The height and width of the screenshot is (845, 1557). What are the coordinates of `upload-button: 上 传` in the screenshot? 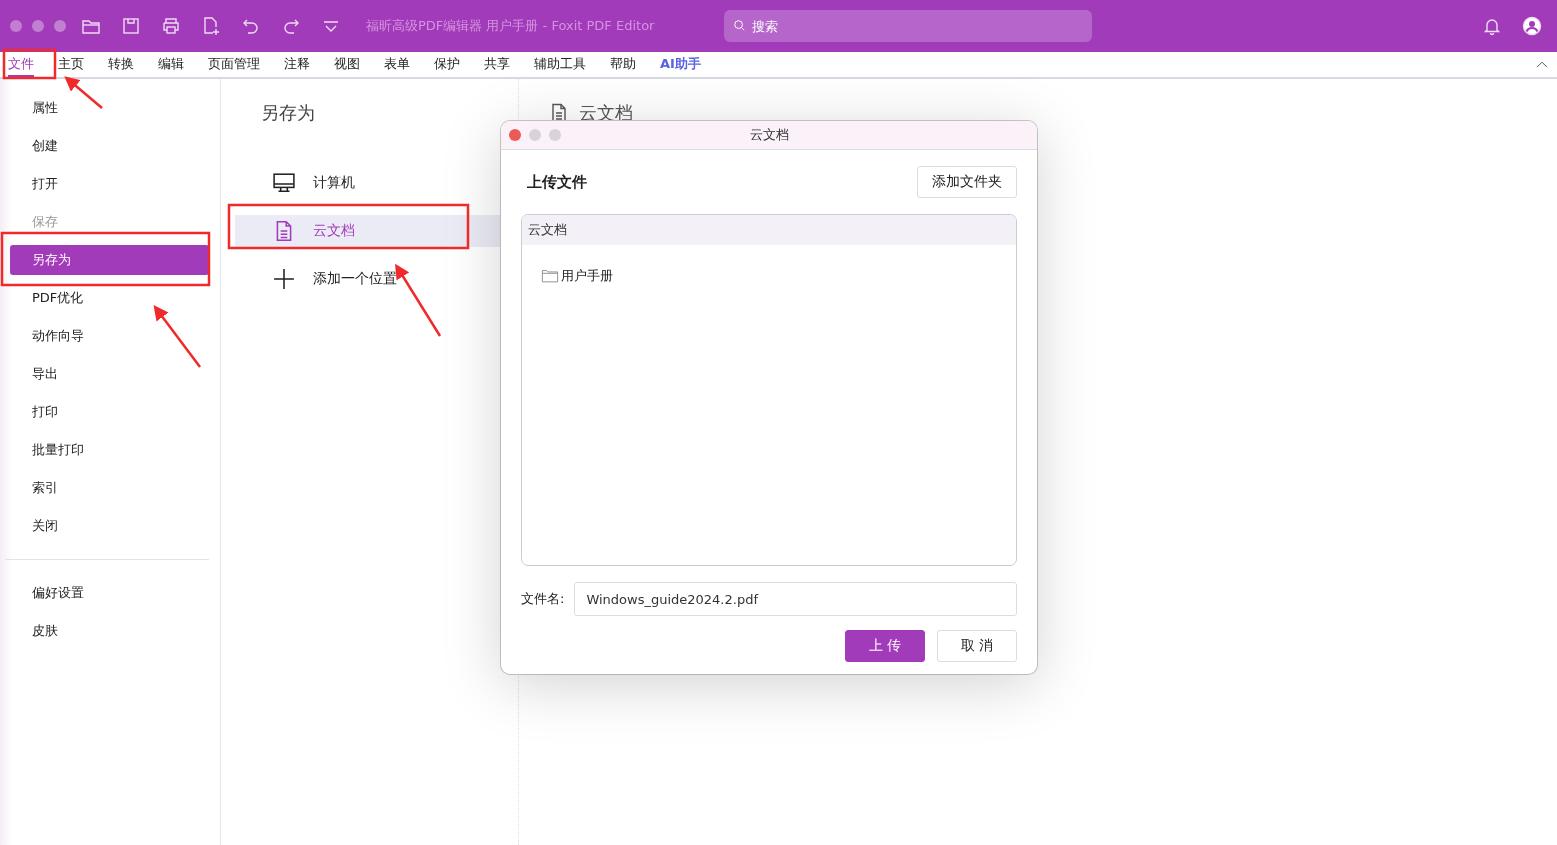 It's located at (885, 646).